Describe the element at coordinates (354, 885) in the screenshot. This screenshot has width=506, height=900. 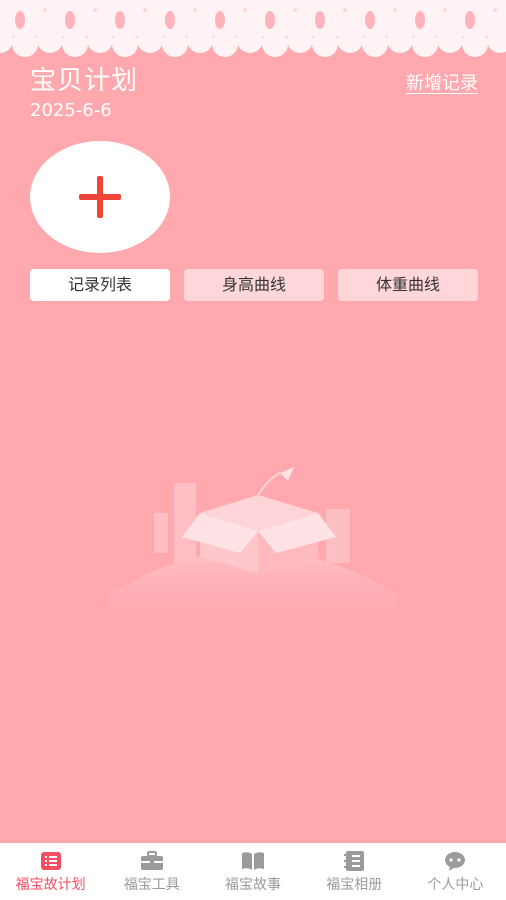
I see `tabbar-label: 福宝相册` at that location.